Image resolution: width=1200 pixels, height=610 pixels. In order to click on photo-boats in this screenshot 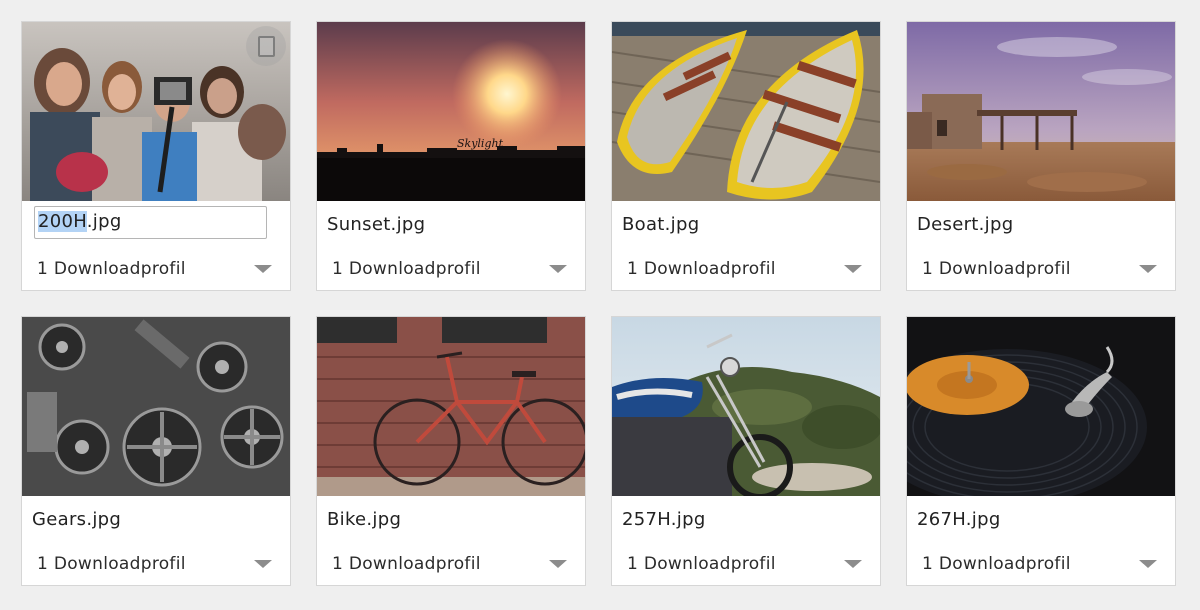, I will do `click(746, 111)`.